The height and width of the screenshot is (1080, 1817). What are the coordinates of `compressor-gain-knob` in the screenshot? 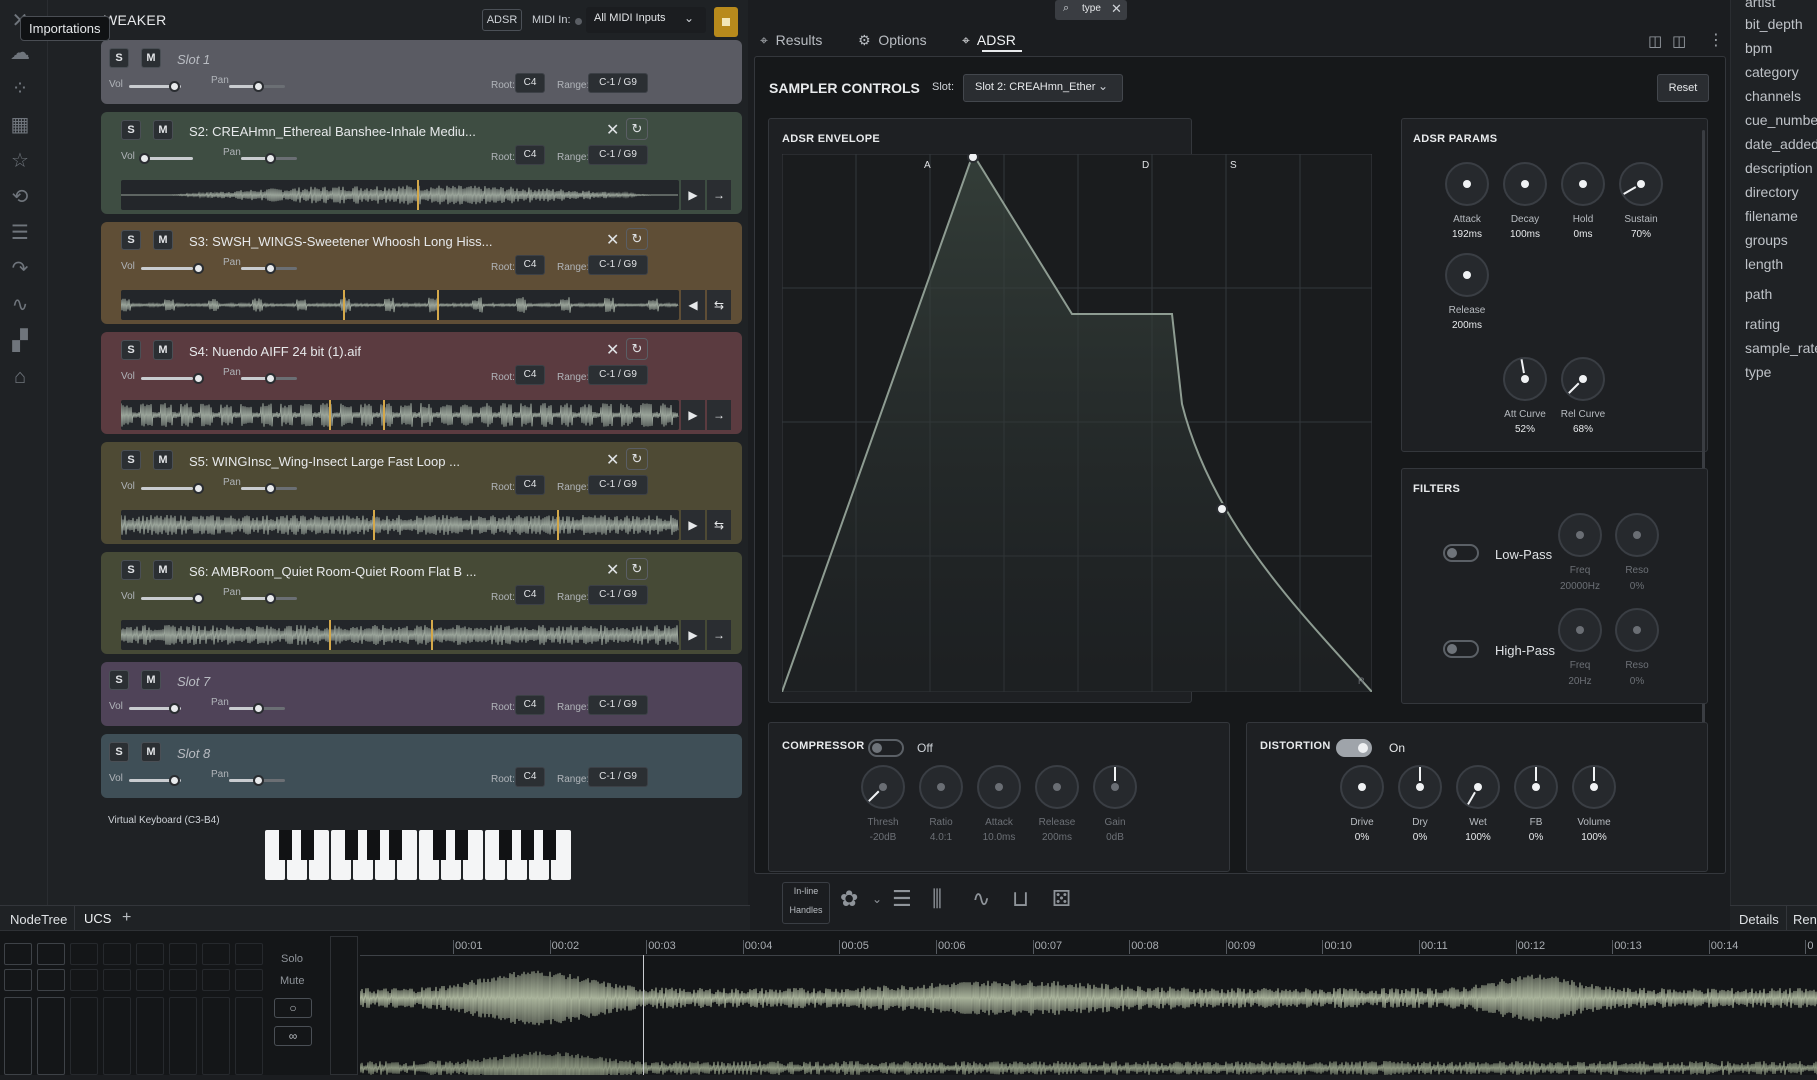 It's located at (1115, 787).